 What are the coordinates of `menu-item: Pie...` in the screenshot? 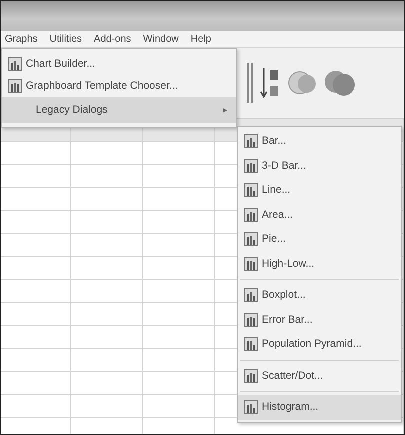 It's located at (319, 239).